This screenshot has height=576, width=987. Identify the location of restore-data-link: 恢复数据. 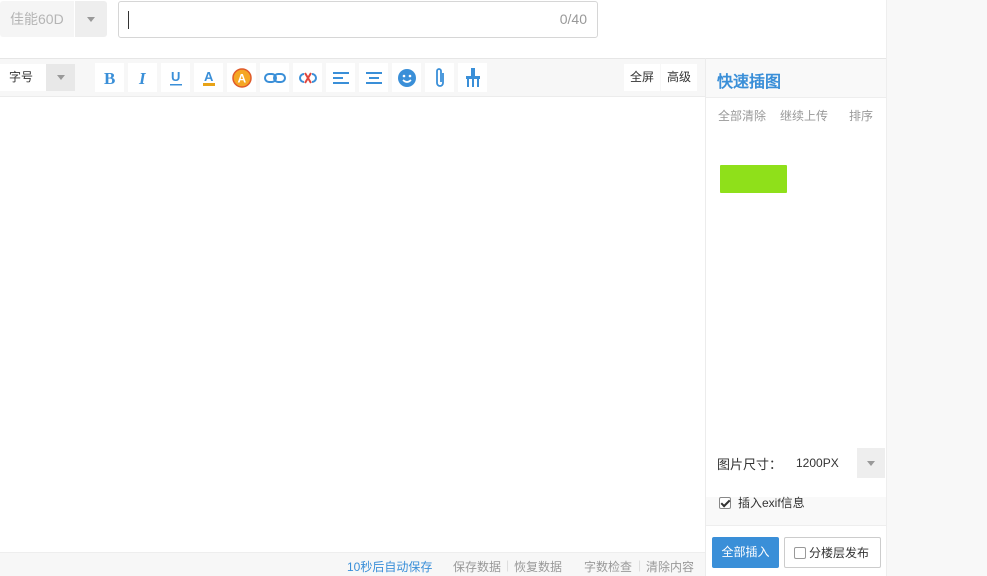
(538, 566).